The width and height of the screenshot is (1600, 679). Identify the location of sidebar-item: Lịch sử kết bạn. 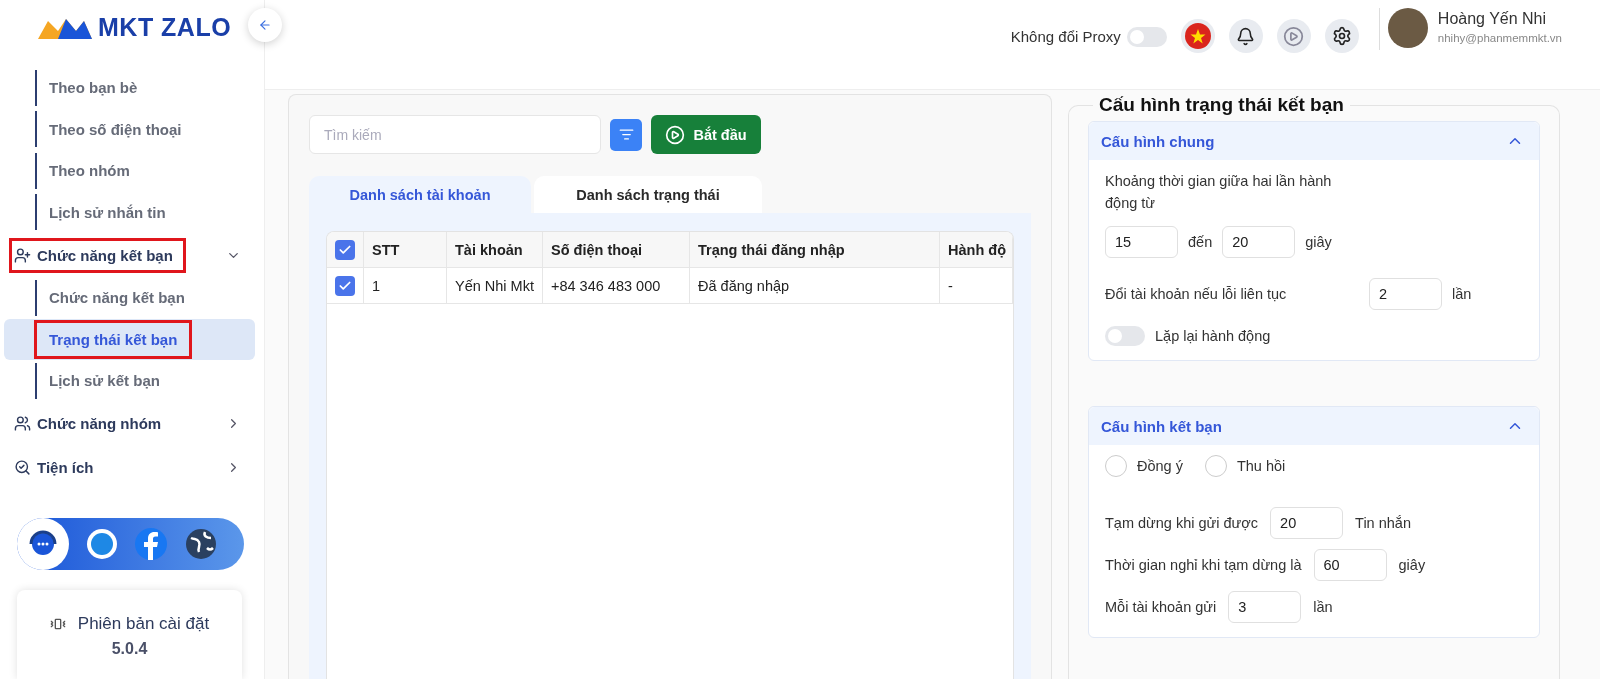
(104, 381).